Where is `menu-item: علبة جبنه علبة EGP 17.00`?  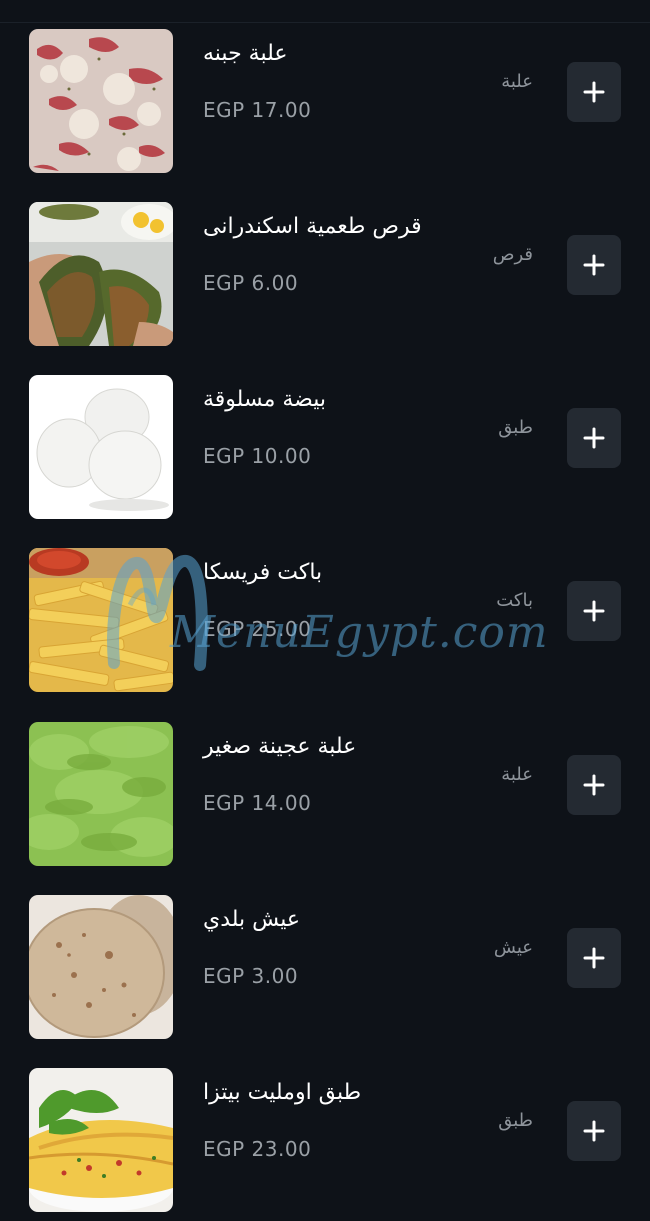 menu-item: علبة جبنه علبة EGP 17.00 is located at coordinates (325, 104).